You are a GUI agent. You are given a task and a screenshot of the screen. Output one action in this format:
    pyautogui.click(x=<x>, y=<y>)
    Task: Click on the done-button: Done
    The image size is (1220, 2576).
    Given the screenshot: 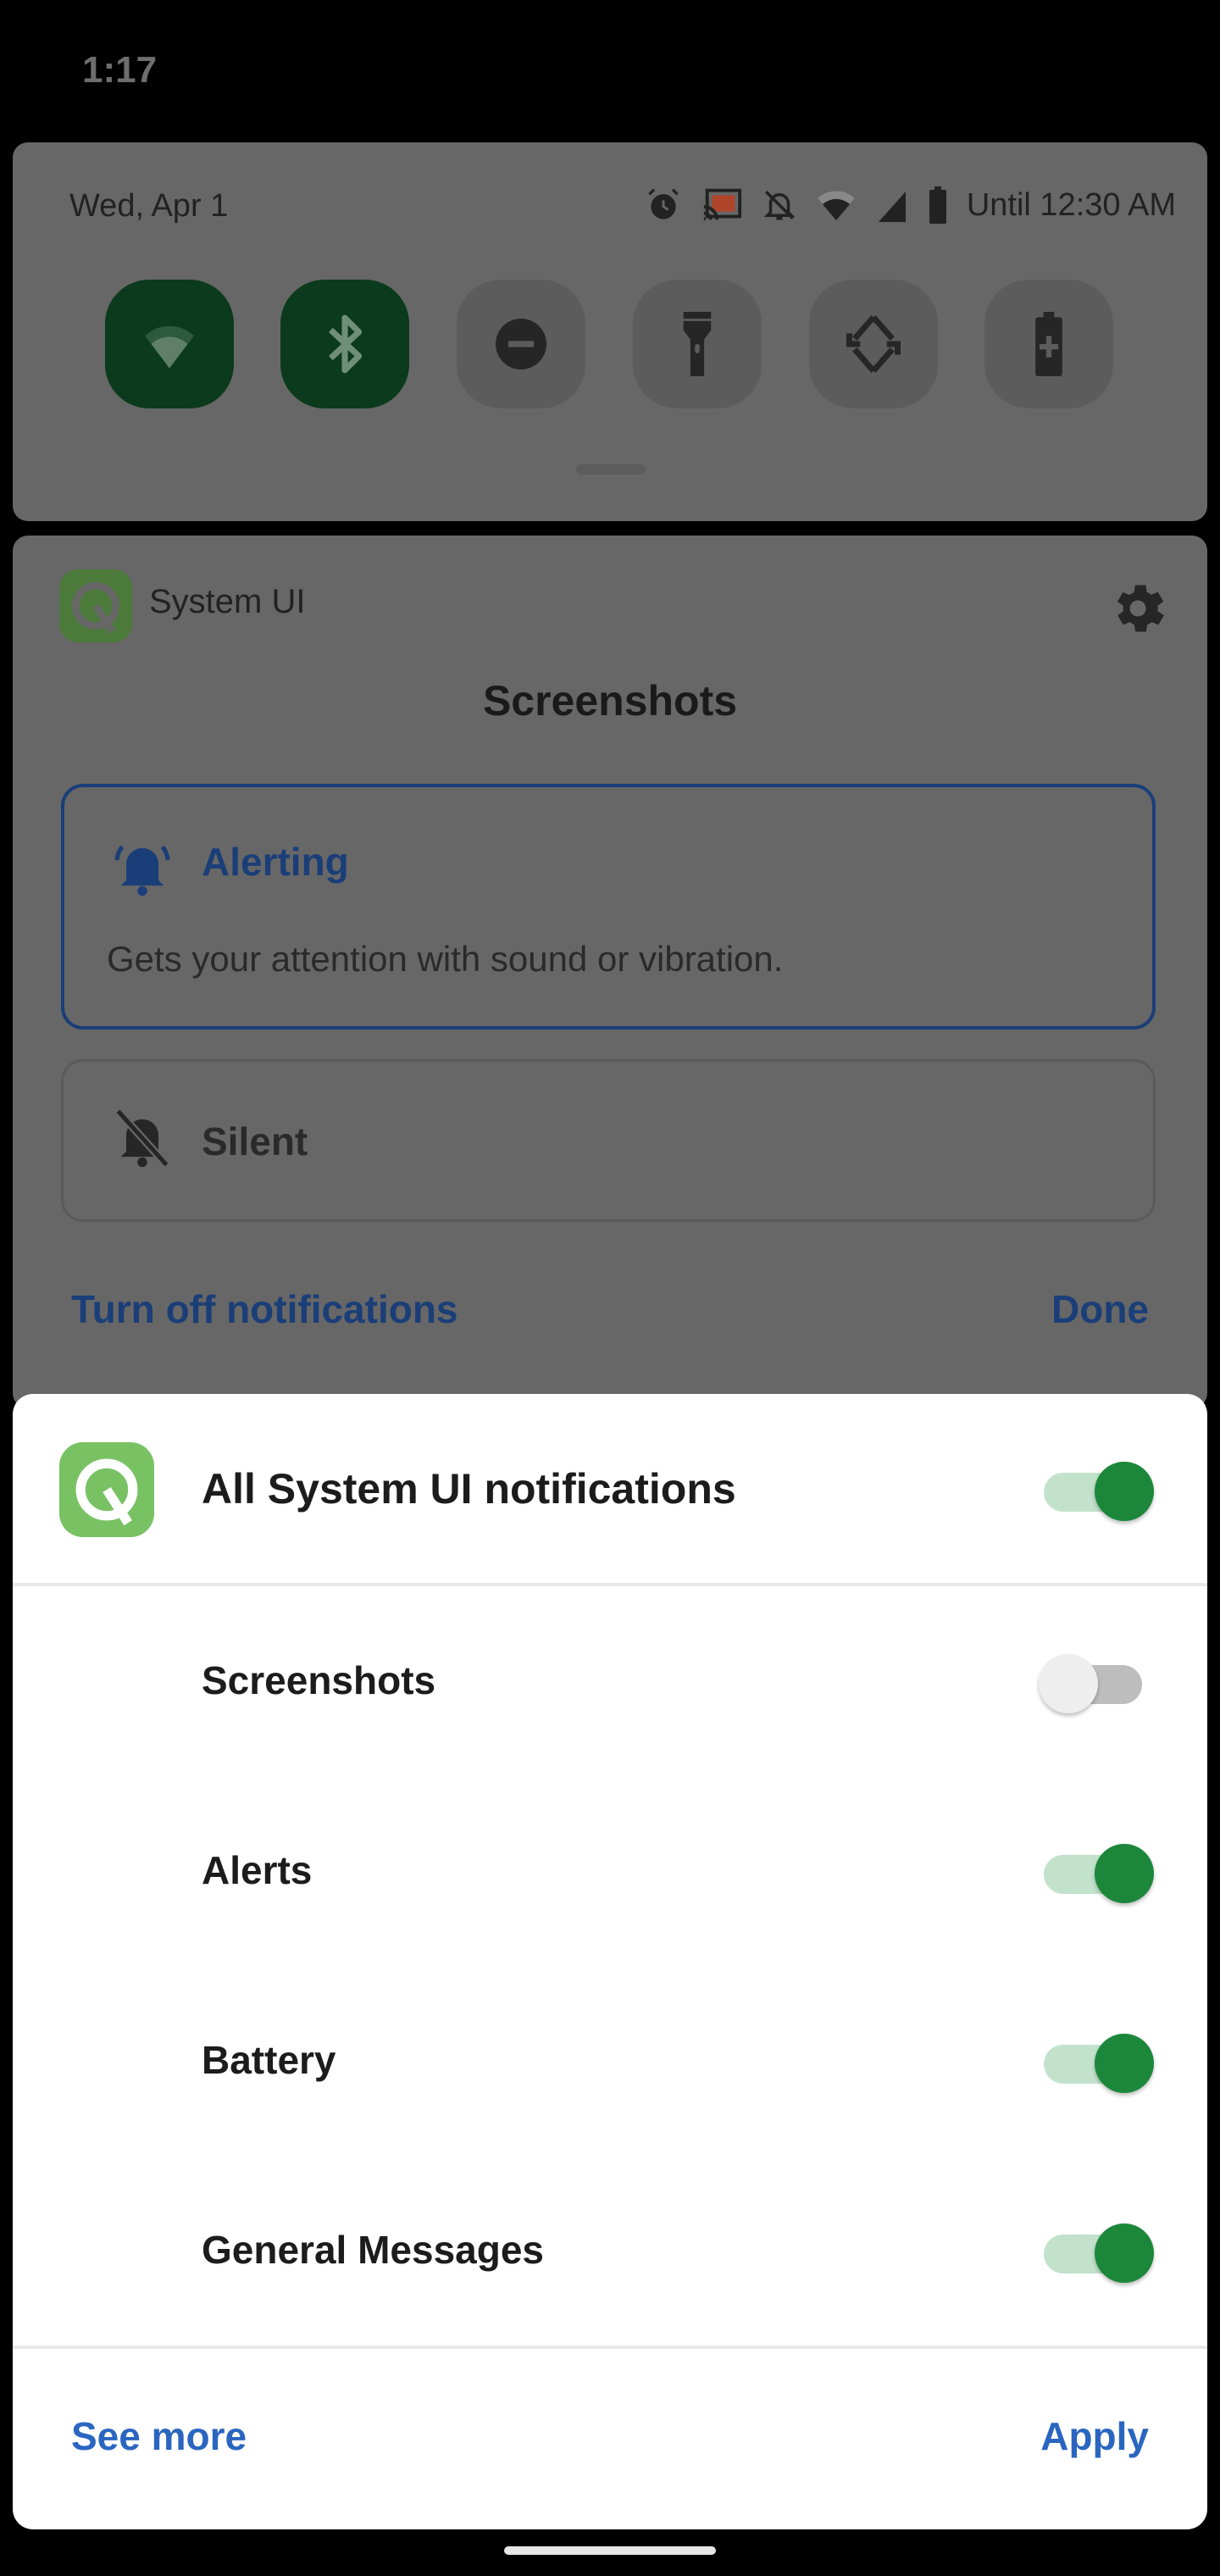 What is the action you would take?
    pyautogui.click(x=1100, y=1309)
    